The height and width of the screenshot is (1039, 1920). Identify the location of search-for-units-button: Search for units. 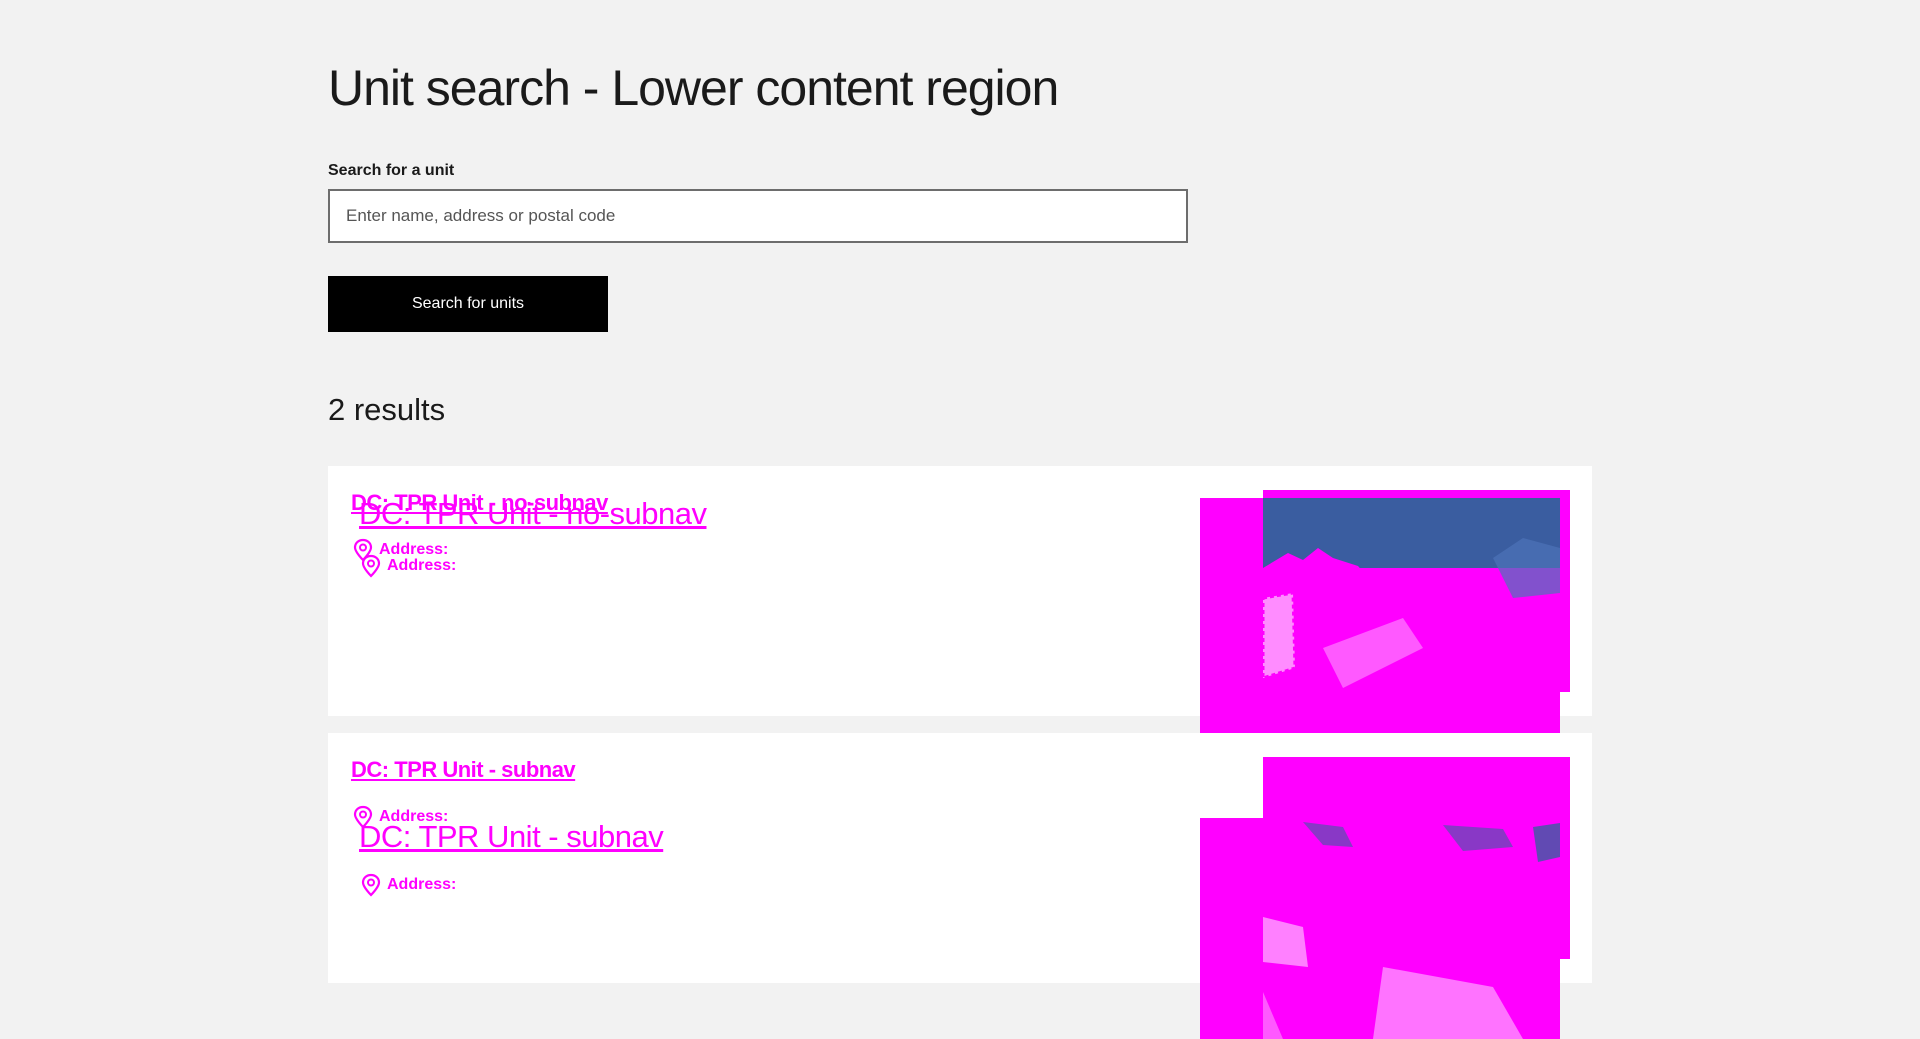
(468, 304).